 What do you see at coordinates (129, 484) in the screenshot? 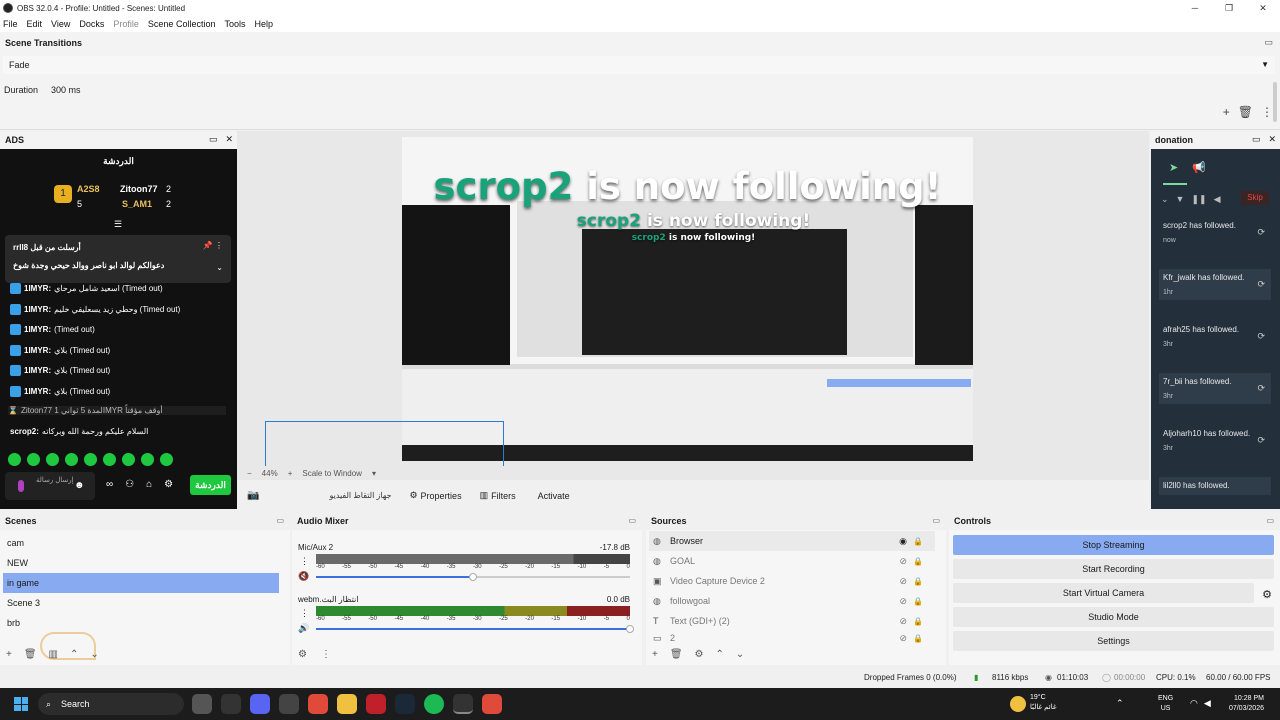
I see `users-icon: ⚇` at bounding box center [129, 484].